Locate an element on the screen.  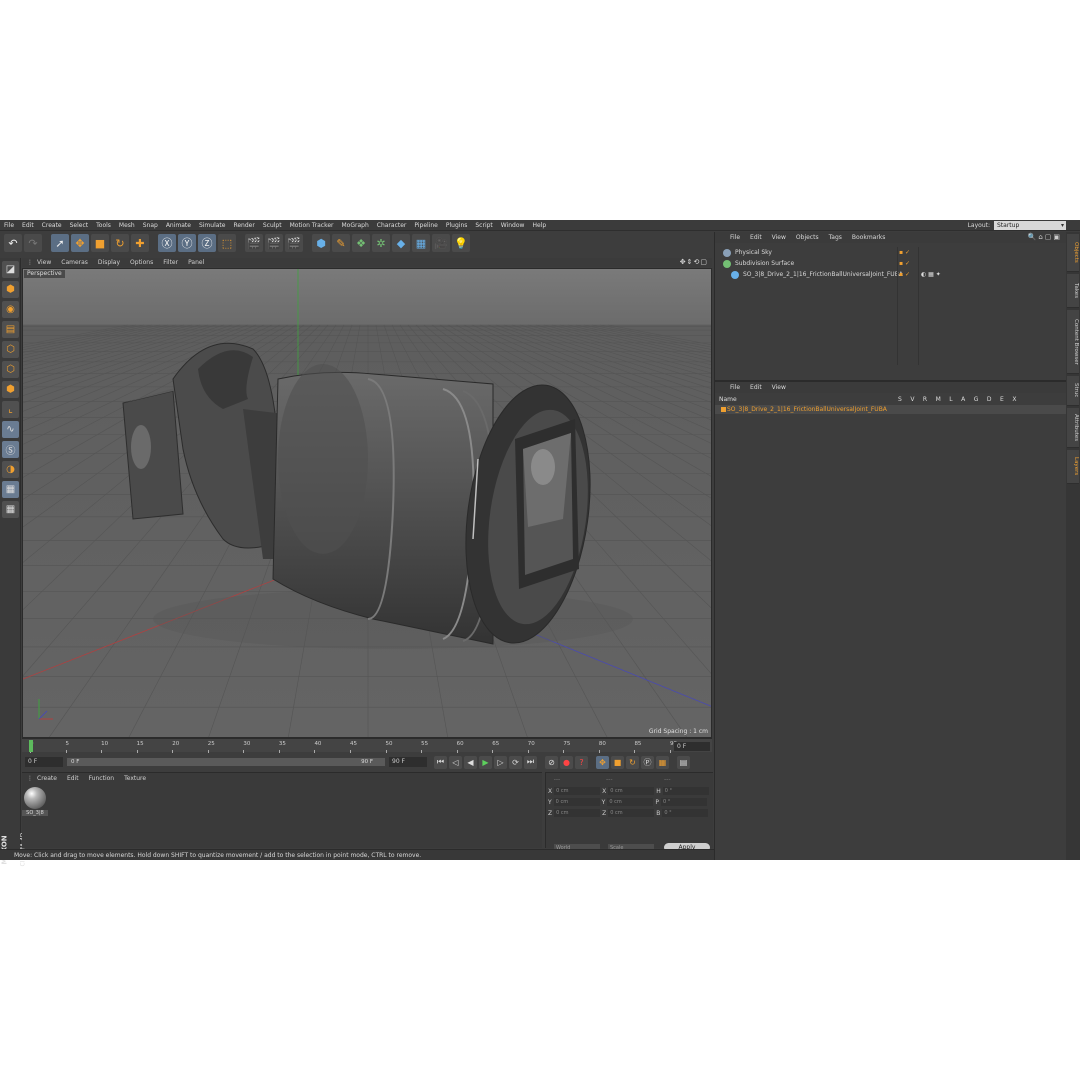
key-rotation-icon: ↻ is located at coordinates (632, 762).